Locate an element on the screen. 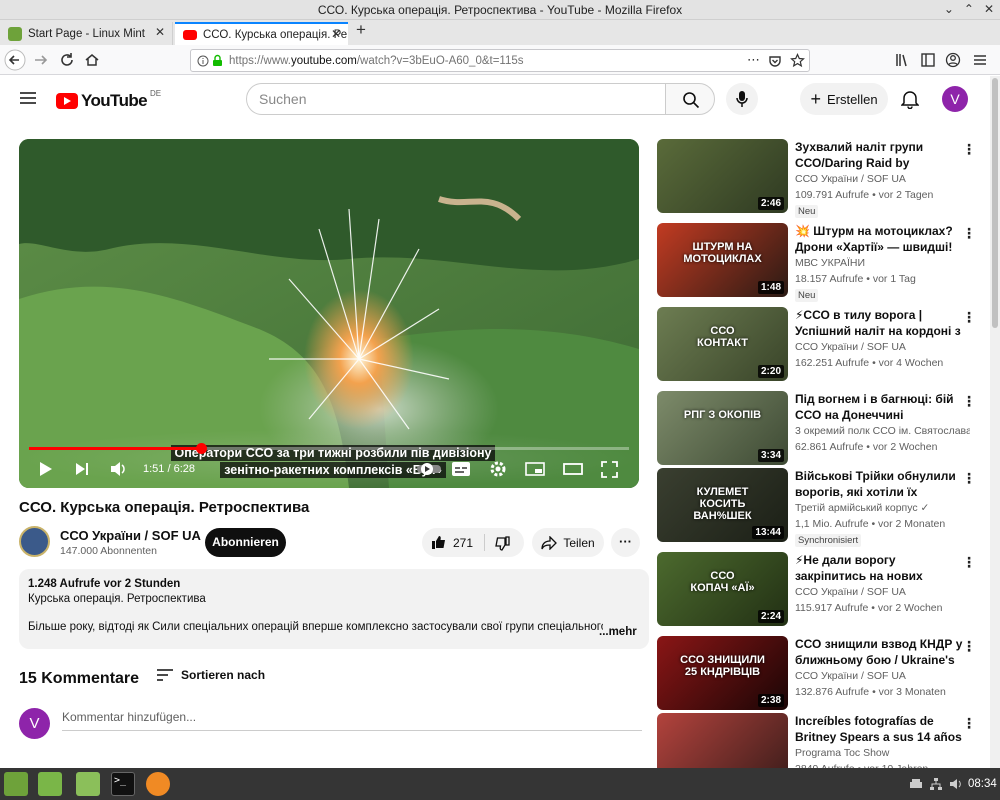 Image resolution: width=1000 pixels, height=800 pixels. back-icon is located at coordinates (15, 60).